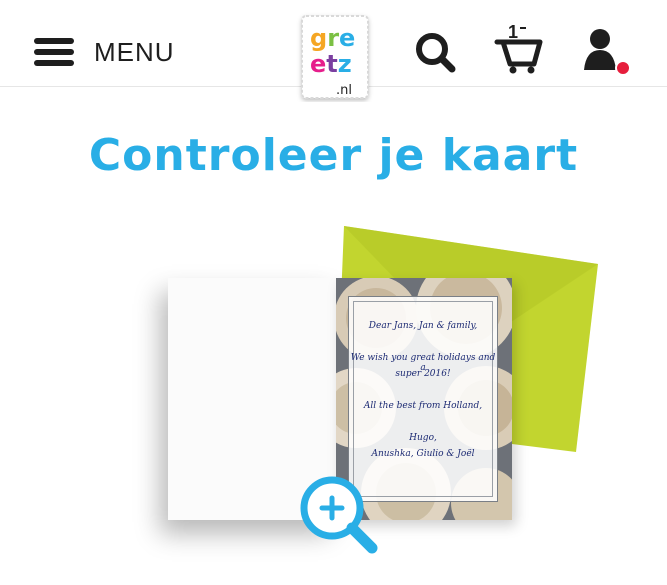  I want to click on message-line: Hugo,, so click(423, 438).